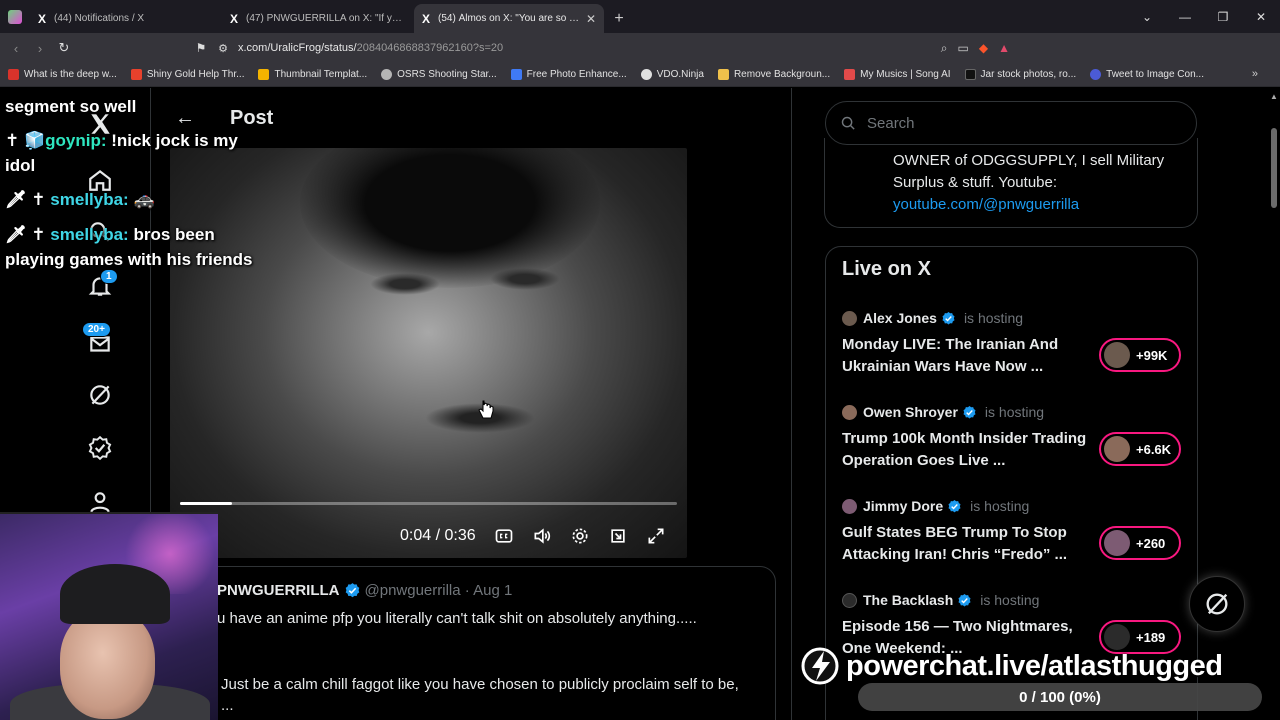 This screenshot has height=720, width=1280. I want to click on bookmark-label: My Musics | Song AI, so click(905, 74).